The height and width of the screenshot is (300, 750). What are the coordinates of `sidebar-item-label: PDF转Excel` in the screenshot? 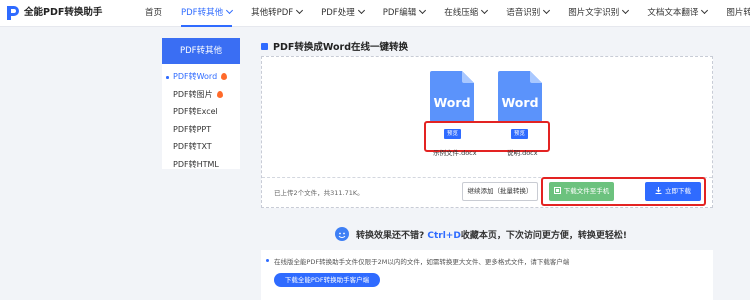 It's located at (195, 111).